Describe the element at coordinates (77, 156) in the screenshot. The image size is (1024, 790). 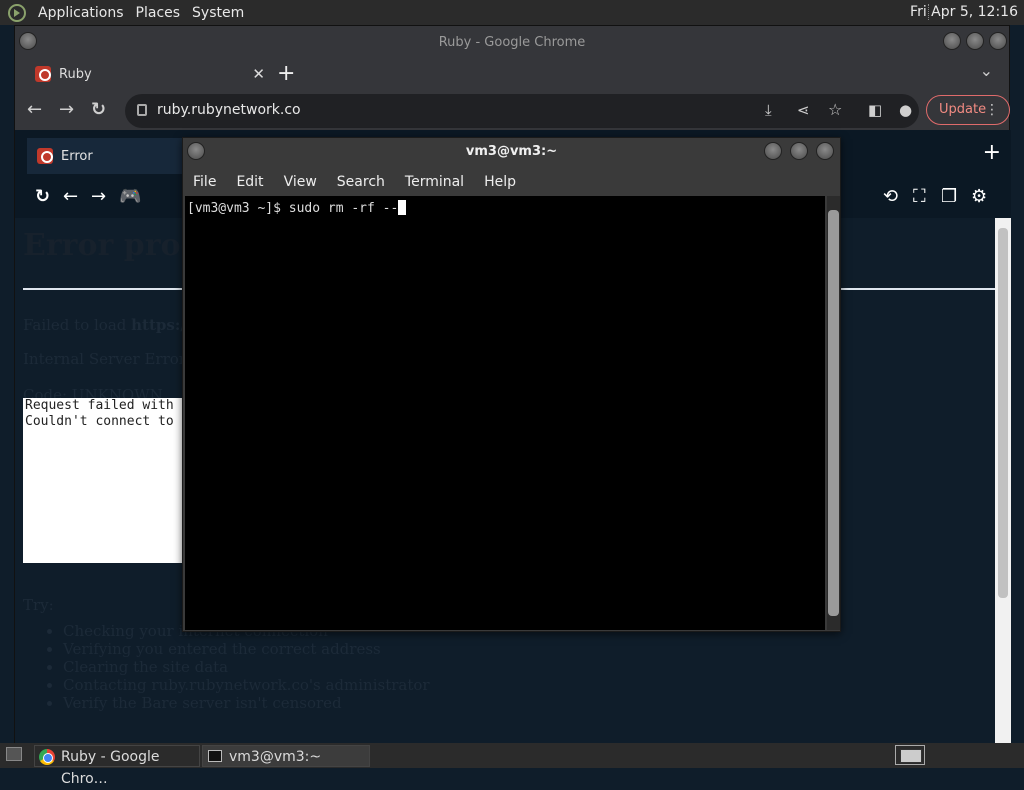
I see `ruby-tab-label: Error` at that location.